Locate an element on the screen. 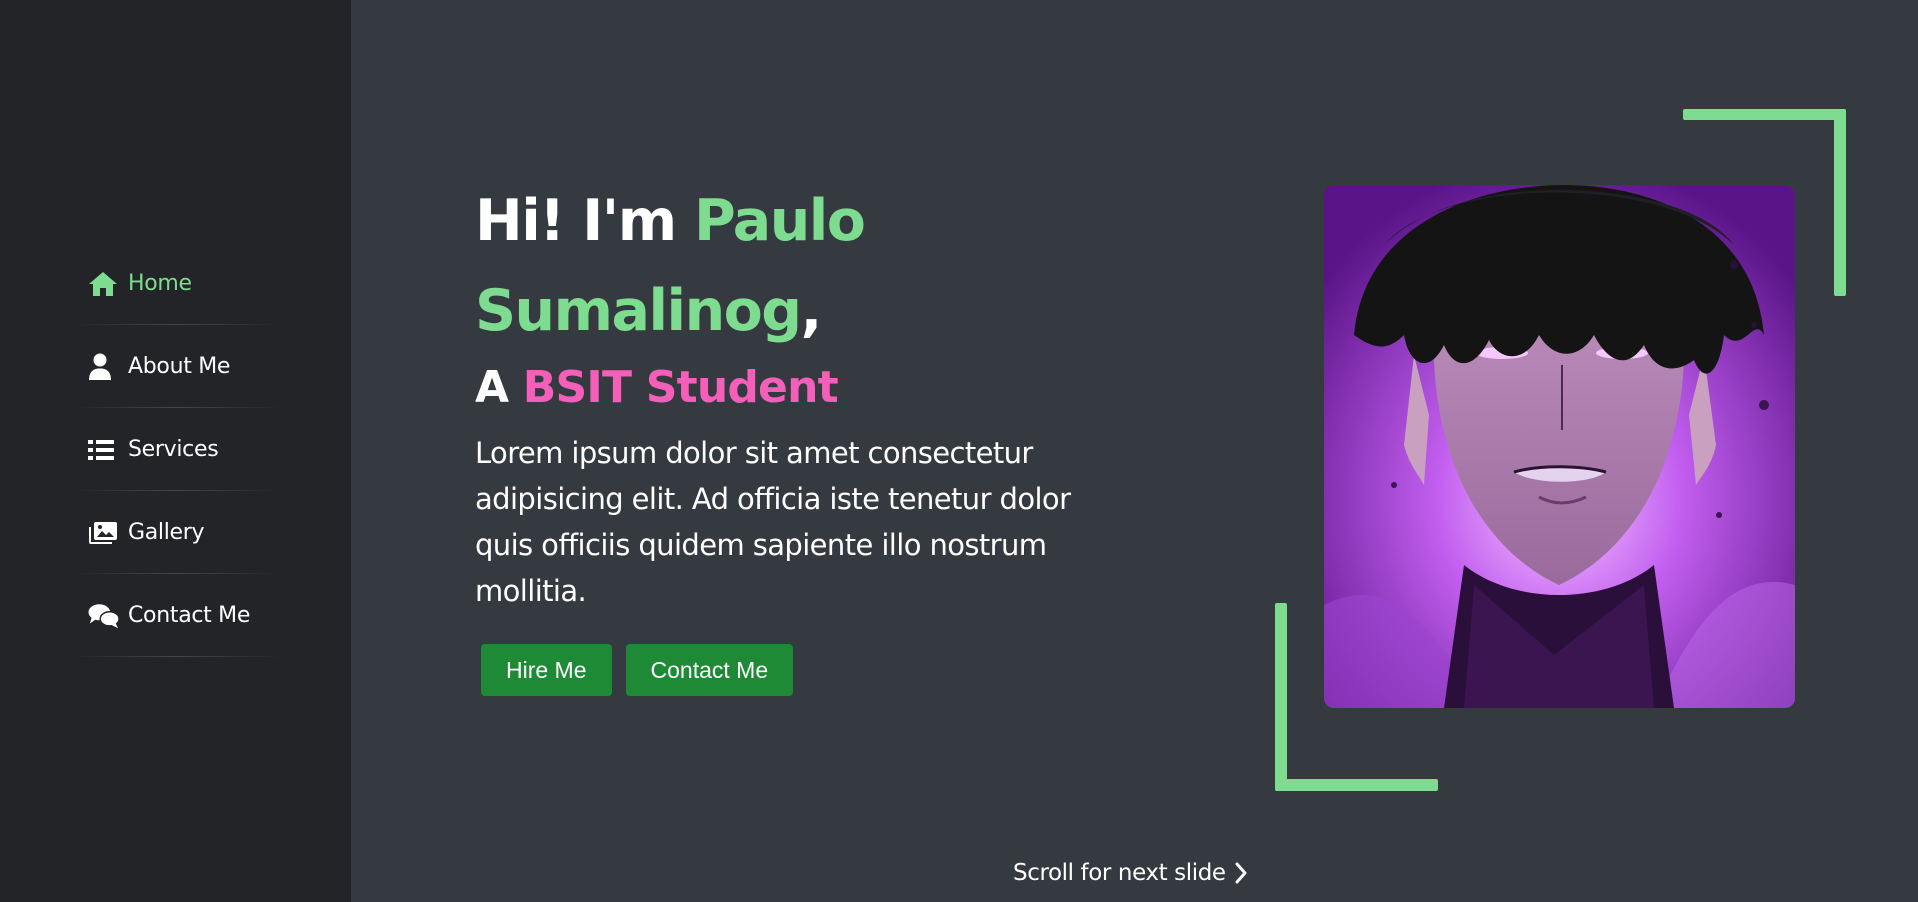 This screenshot has height=902, width=1918. user-icon is located at coordinates (104, 367).